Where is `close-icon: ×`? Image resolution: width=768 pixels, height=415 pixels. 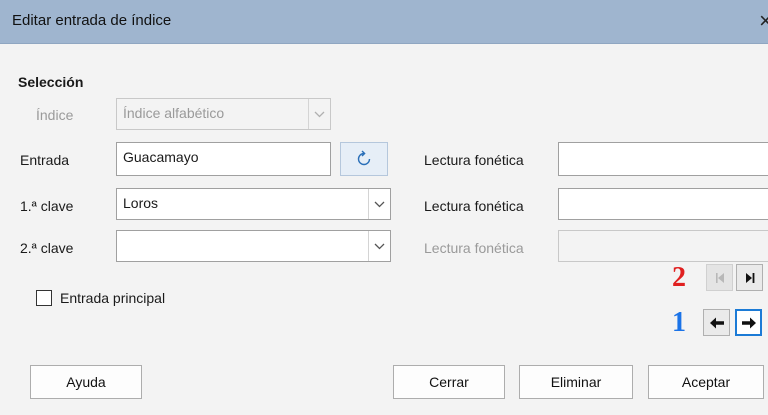 close-icon: × is located at coordinates (763, 21).